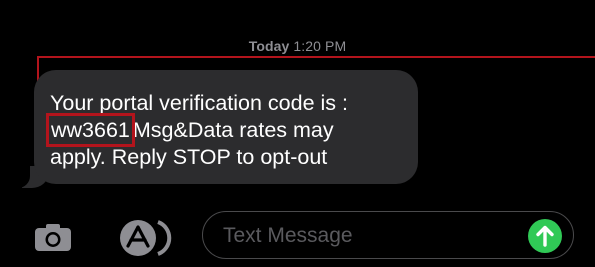 The image size is (595, 267). I want to click on message-input-field: Text Message, so click(388, 235).